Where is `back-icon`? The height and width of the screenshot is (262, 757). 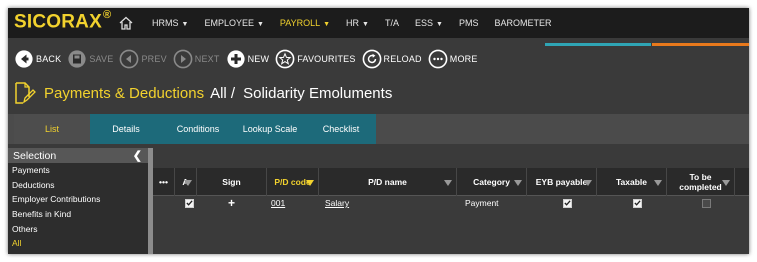 back-icon is located at coordinates (24, 59).